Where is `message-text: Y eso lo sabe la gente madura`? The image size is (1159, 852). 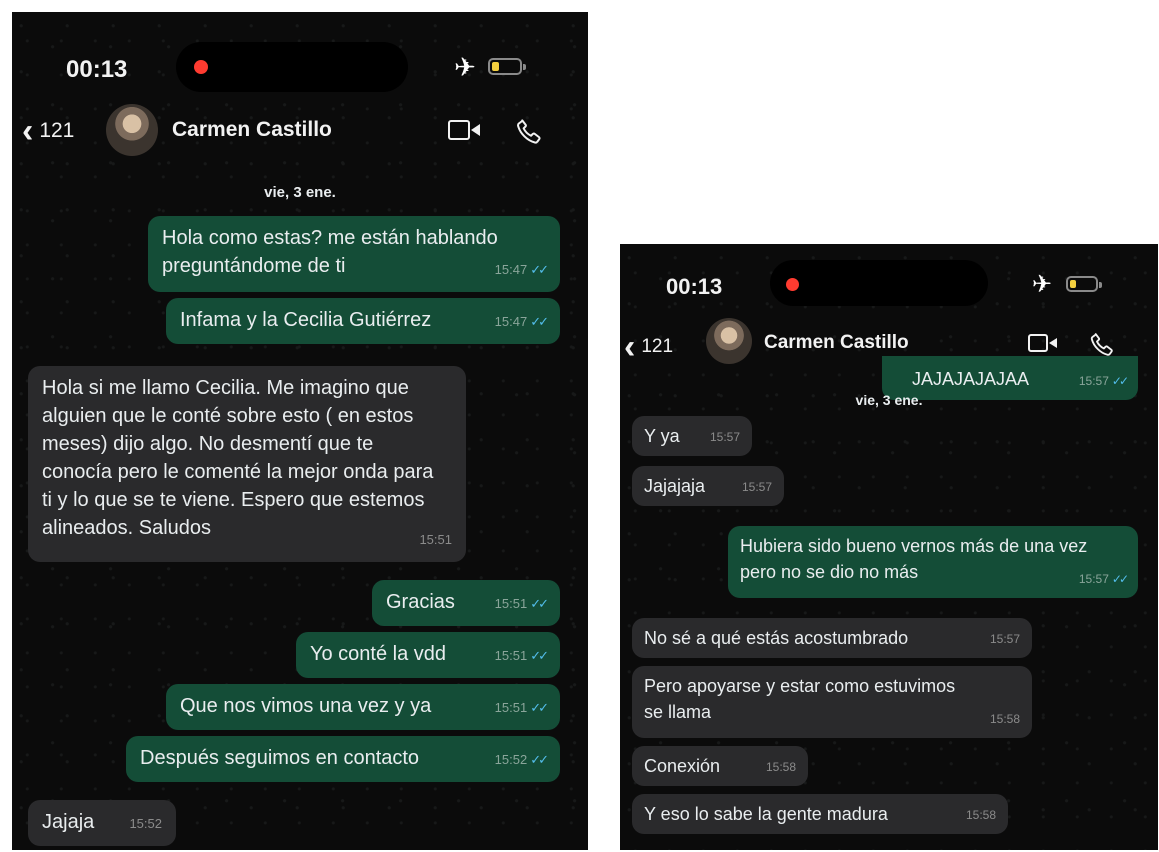
message-text: Y eso lo sabe la gente madura is located at coordinates (766, 814).